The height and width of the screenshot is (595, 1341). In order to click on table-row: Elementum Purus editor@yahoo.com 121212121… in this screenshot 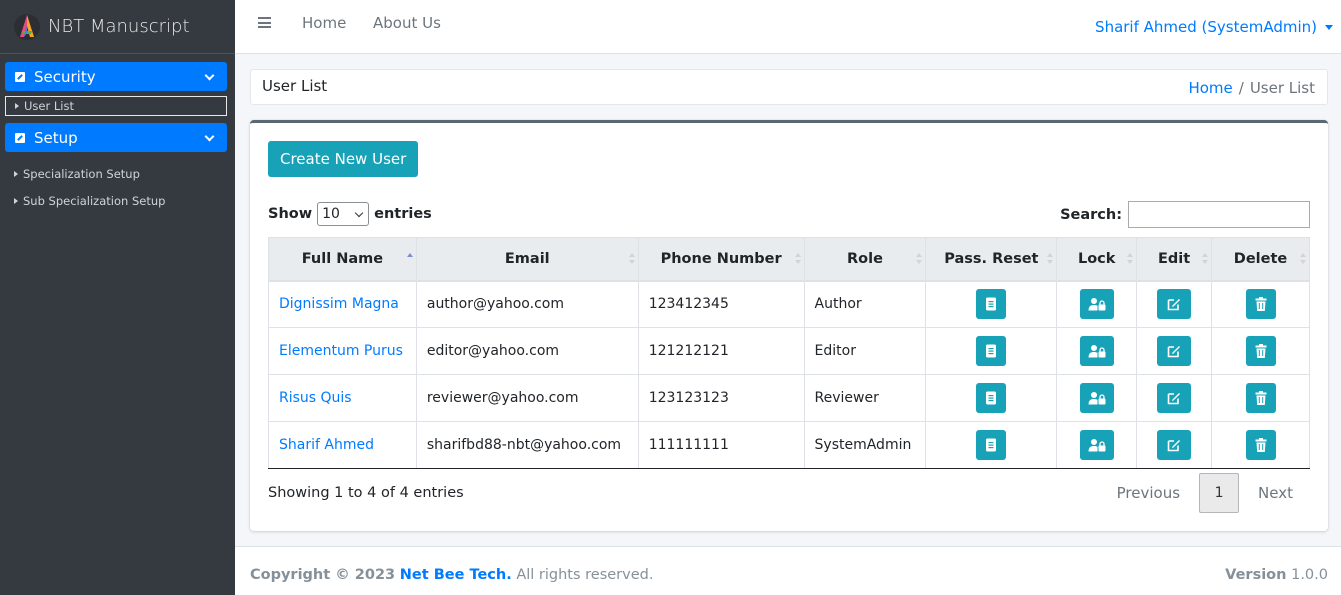, I will do `click(789, 351)`.